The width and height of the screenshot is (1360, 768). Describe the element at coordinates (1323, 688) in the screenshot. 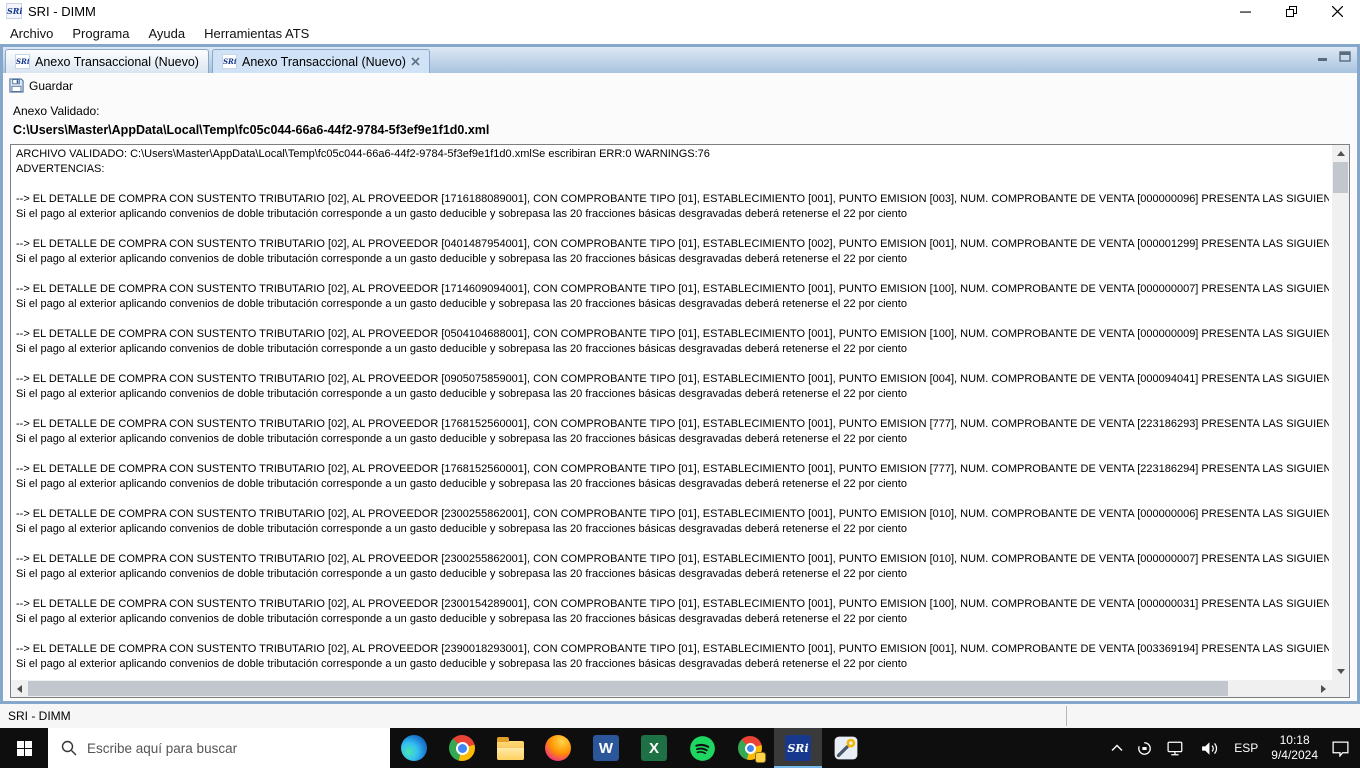

I see `scroll-right-button` at that location.